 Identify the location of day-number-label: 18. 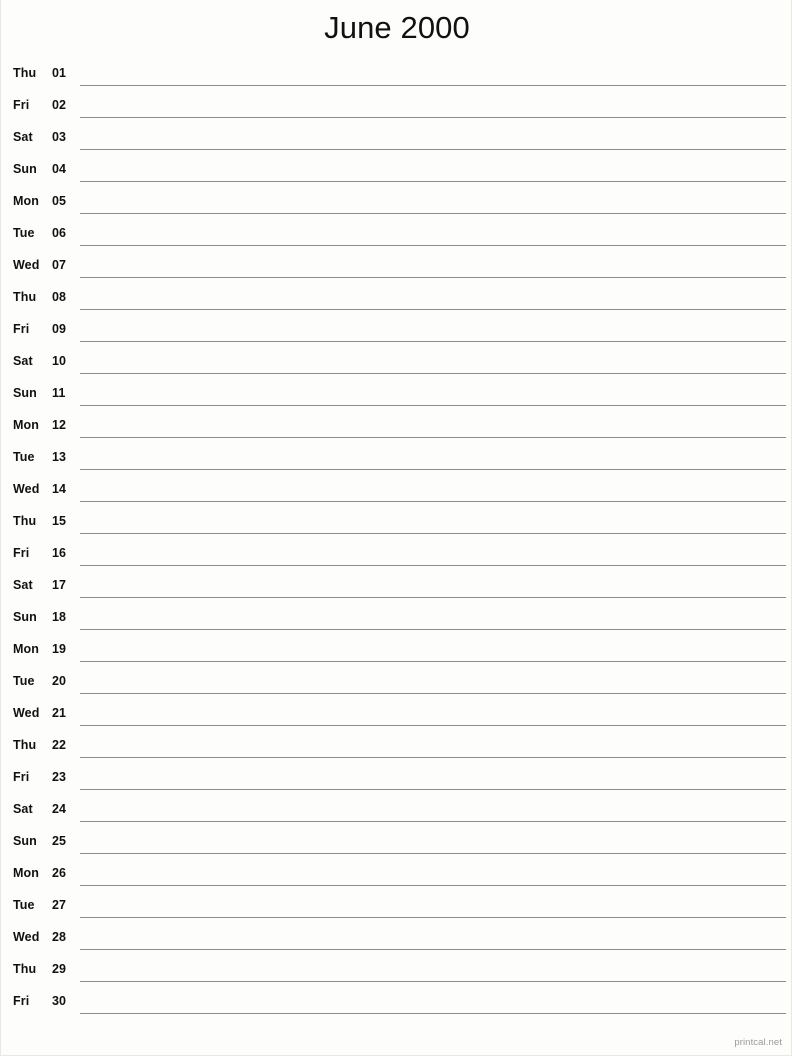
(59, 617).